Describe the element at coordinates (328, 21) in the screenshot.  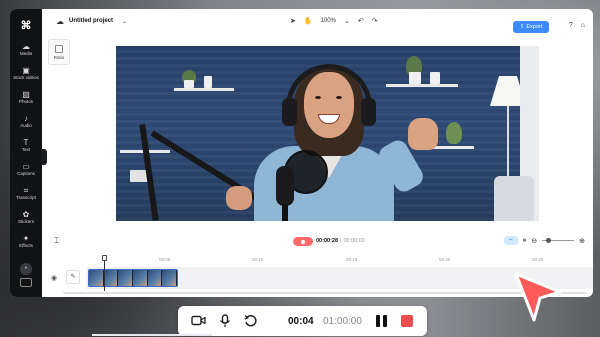
I see `zoom-level: 100%` at that location.